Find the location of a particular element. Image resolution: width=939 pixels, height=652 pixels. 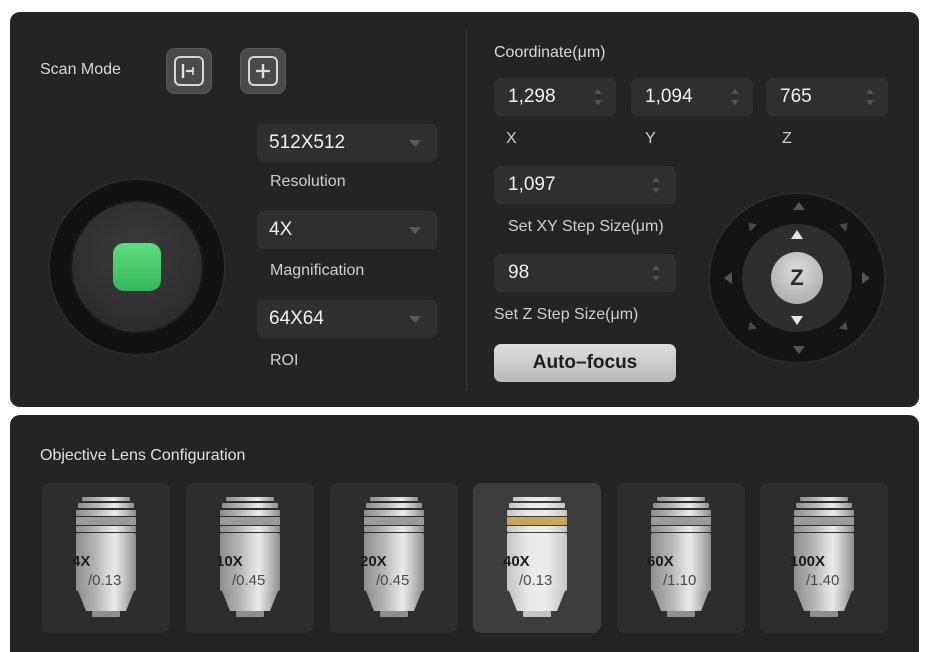

move-down-icon is located at coordinates (799, 350).